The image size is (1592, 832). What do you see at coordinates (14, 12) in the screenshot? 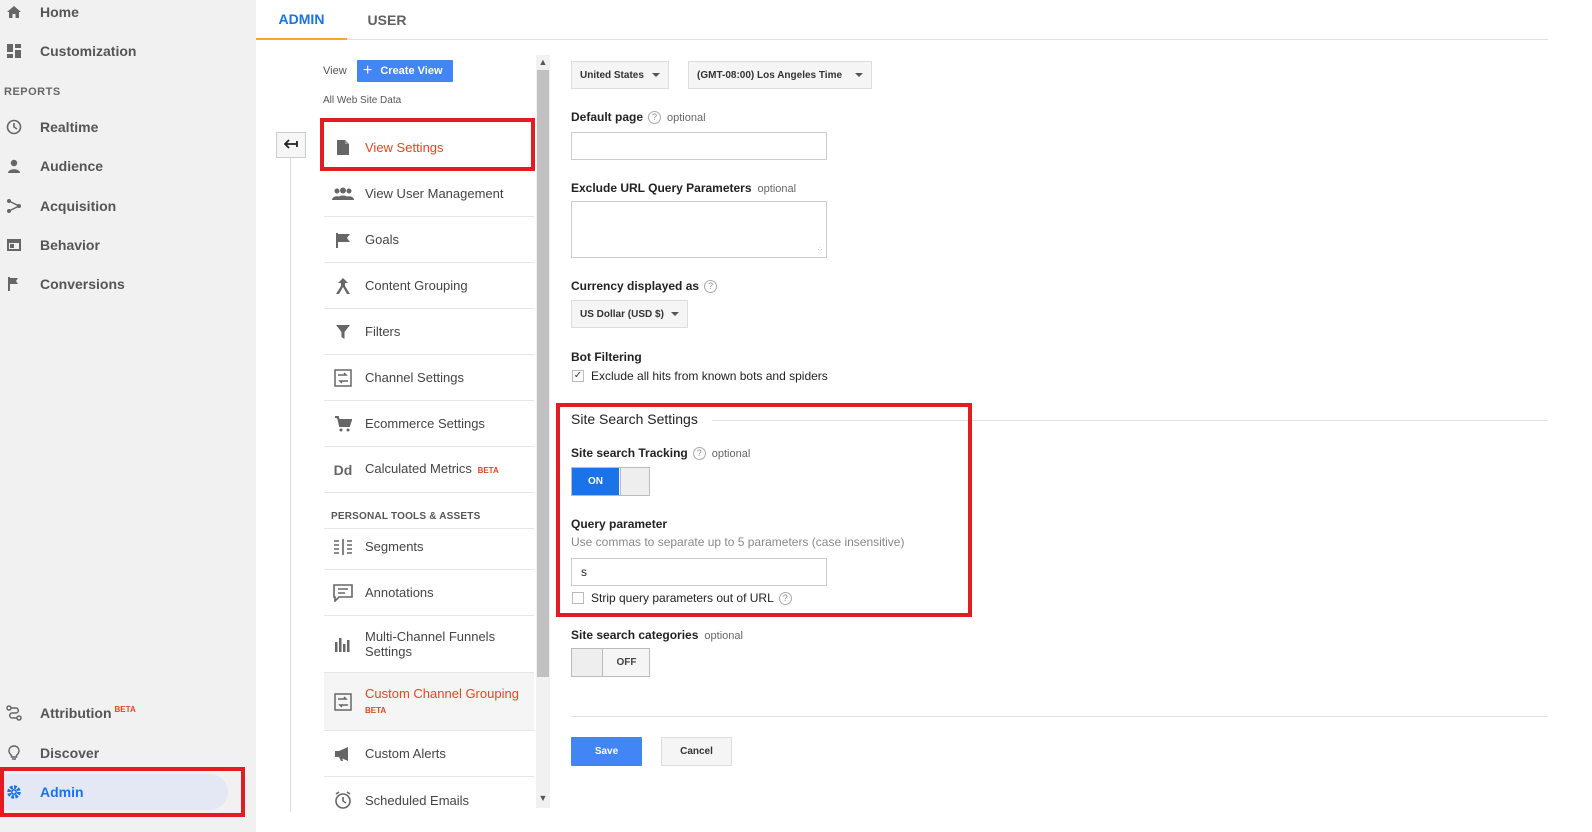
I see `home-icon` at bounding box center [14, 12].